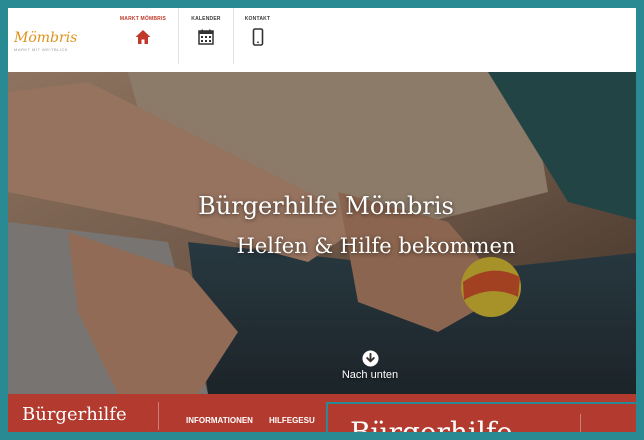 This screenshot has height=440, width=644. I want to click on zoom-overlay: Bürgerhilfe, so click(481, 421).